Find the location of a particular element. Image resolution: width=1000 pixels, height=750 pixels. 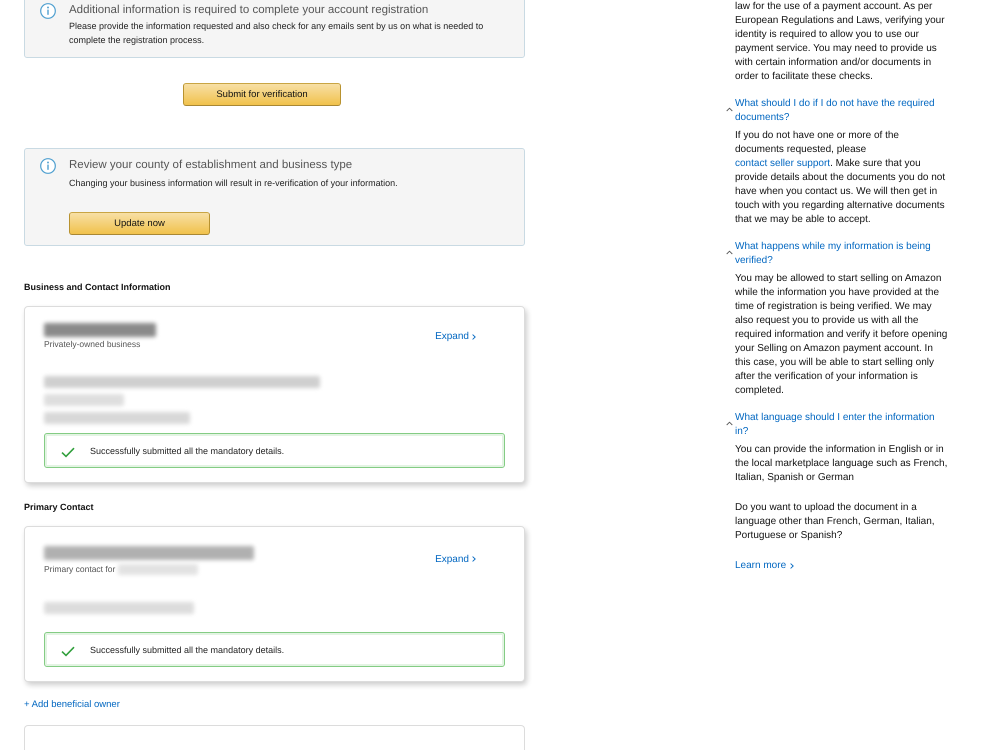

faq-answer: If you do not have one or more of the documents requested, please contact seller support. Make sure that you provide details about the documents you do not have when you contact us. We will then get in touch with you regarding alternative documents that we may be able to accept. is located at coordinates (840, 178).